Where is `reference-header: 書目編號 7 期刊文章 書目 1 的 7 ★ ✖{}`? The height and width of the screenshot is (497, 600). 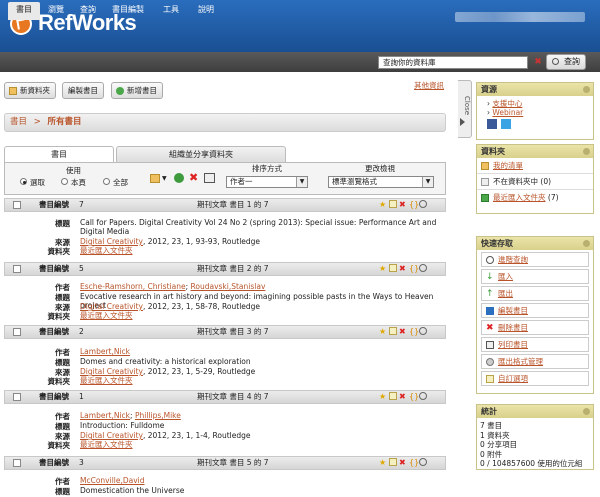
reference-header: 書目編號 7 期刊文章 書目 1 的 7 ★ ✖{} is located at coordinates (225, 205).